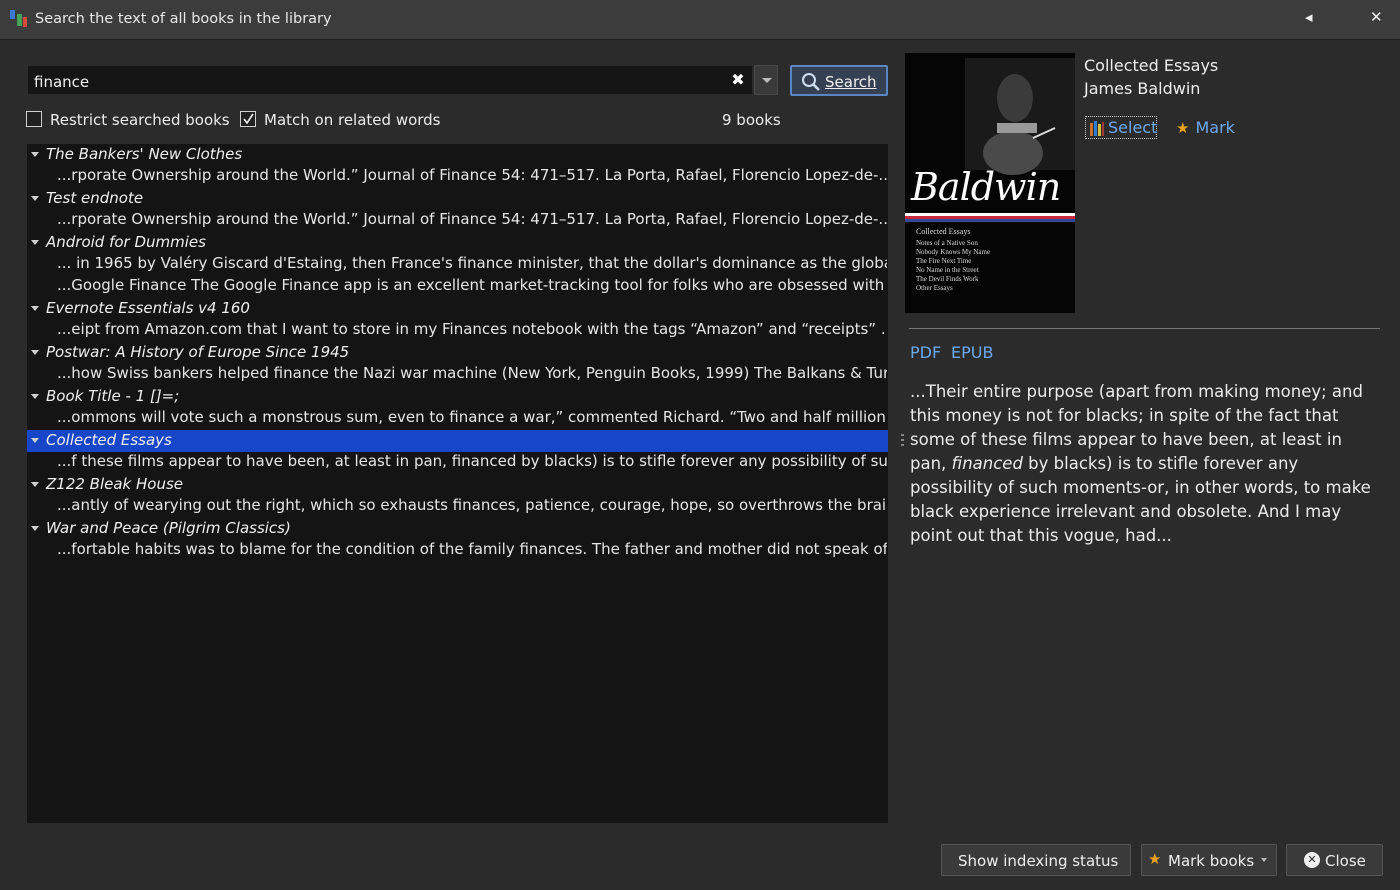 The height and width of the screenshot is (890, 1400). I want to click on format-link-epub: EPUB, so click(972, 352).